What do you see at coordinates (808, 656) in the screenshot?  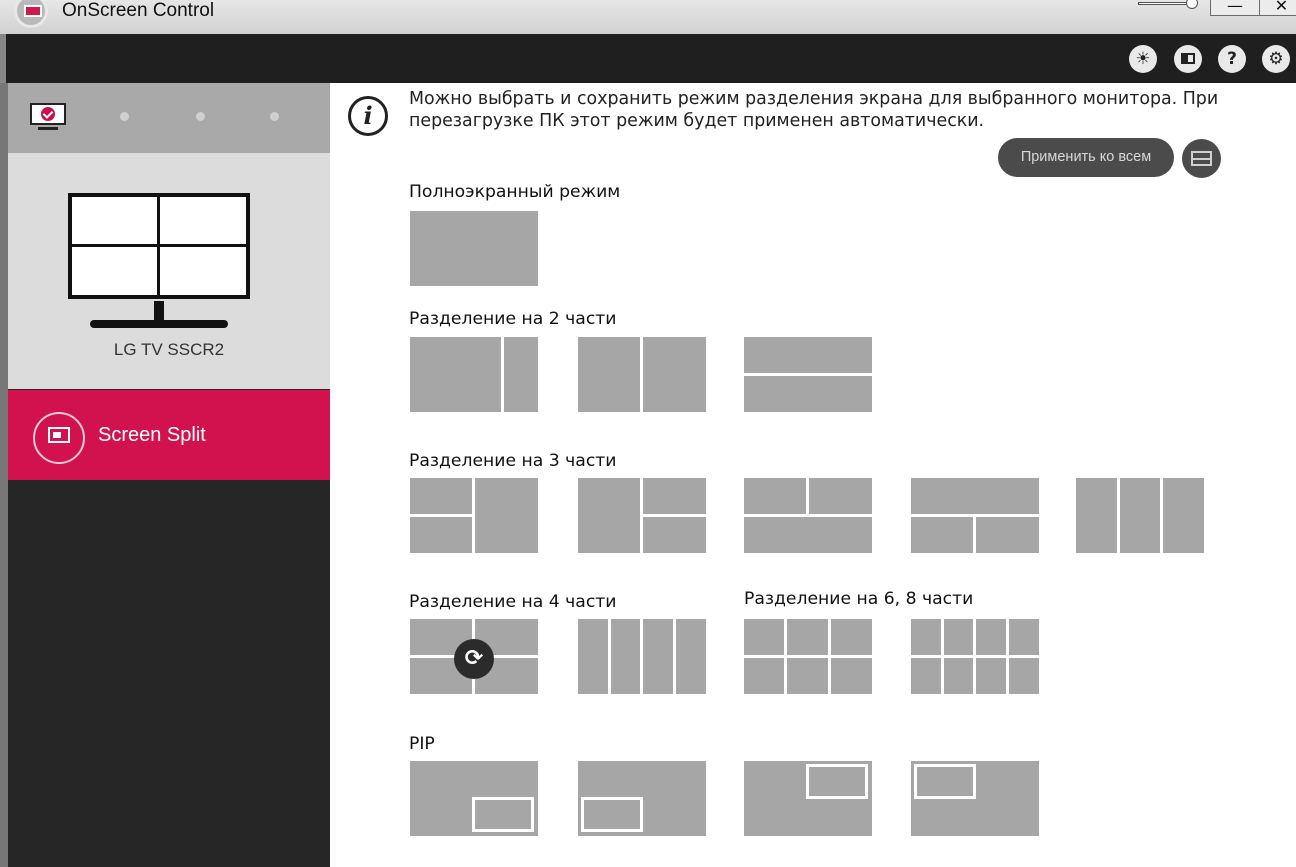 I see `layout-split6-grid` at bounding box center [808, 656].